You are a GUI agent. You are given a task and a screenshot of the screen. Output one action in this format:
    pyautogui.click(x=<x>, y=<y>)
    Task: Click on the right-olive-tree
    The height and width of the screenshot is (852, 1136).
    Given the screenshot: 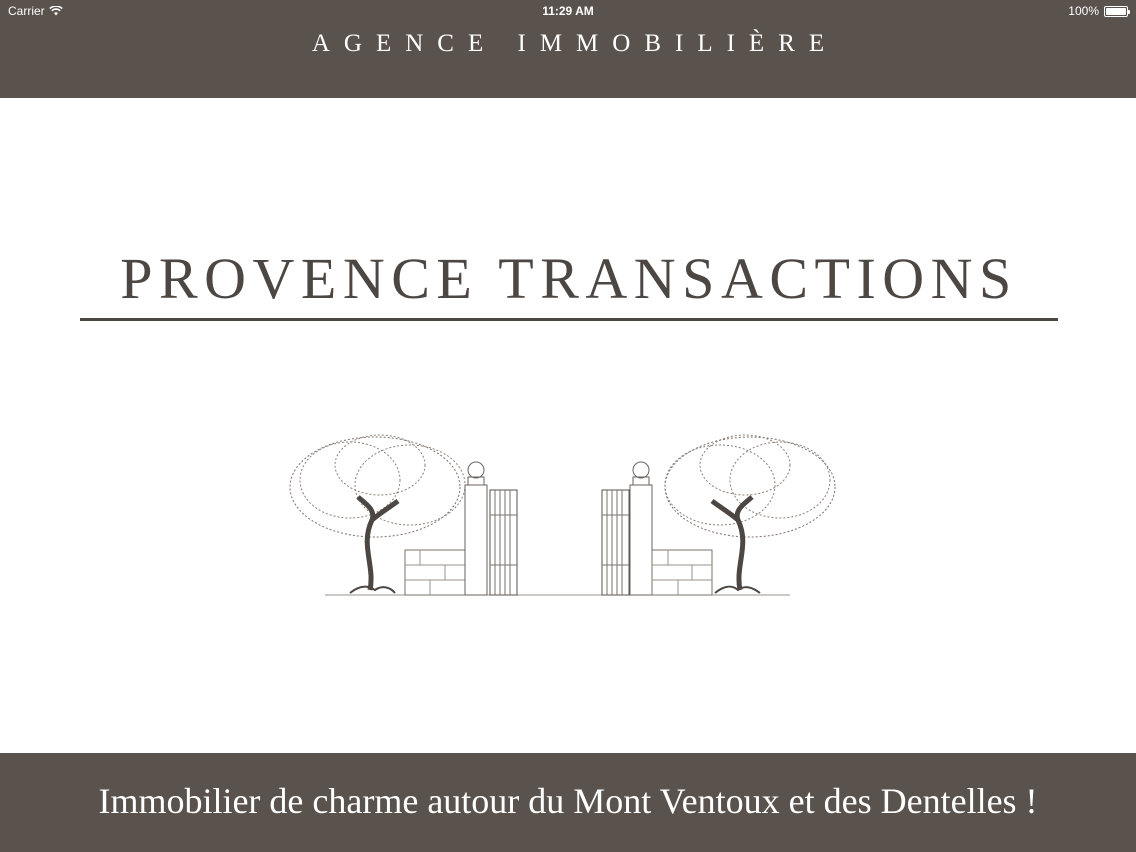 What is the action you would take?
    pyautogui.click(x=750, y=486)
    